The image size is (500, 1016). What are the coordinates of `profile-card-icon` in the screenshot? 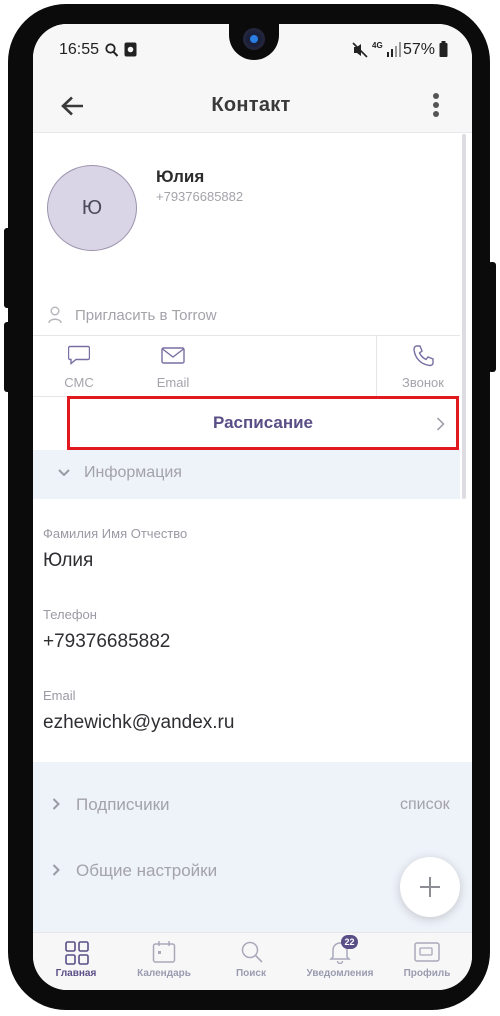 It's located at (427, 952).